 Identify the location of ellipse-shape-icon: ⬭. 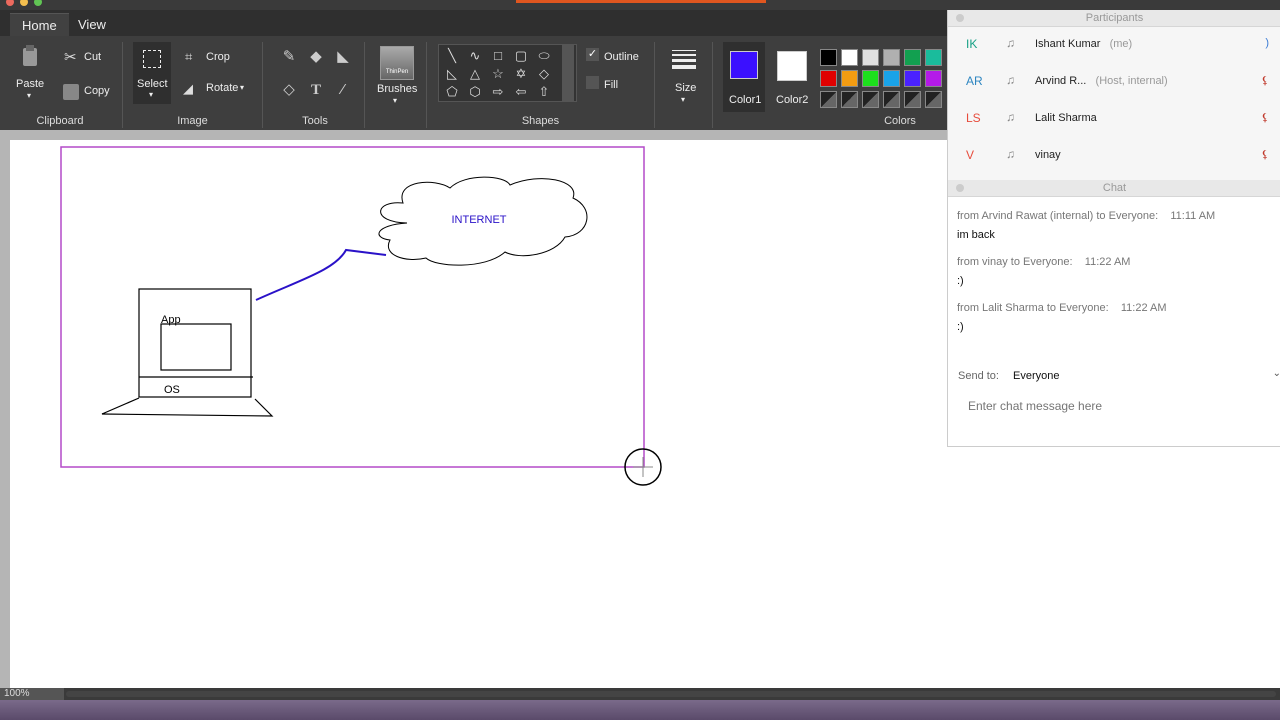
(544, 56).